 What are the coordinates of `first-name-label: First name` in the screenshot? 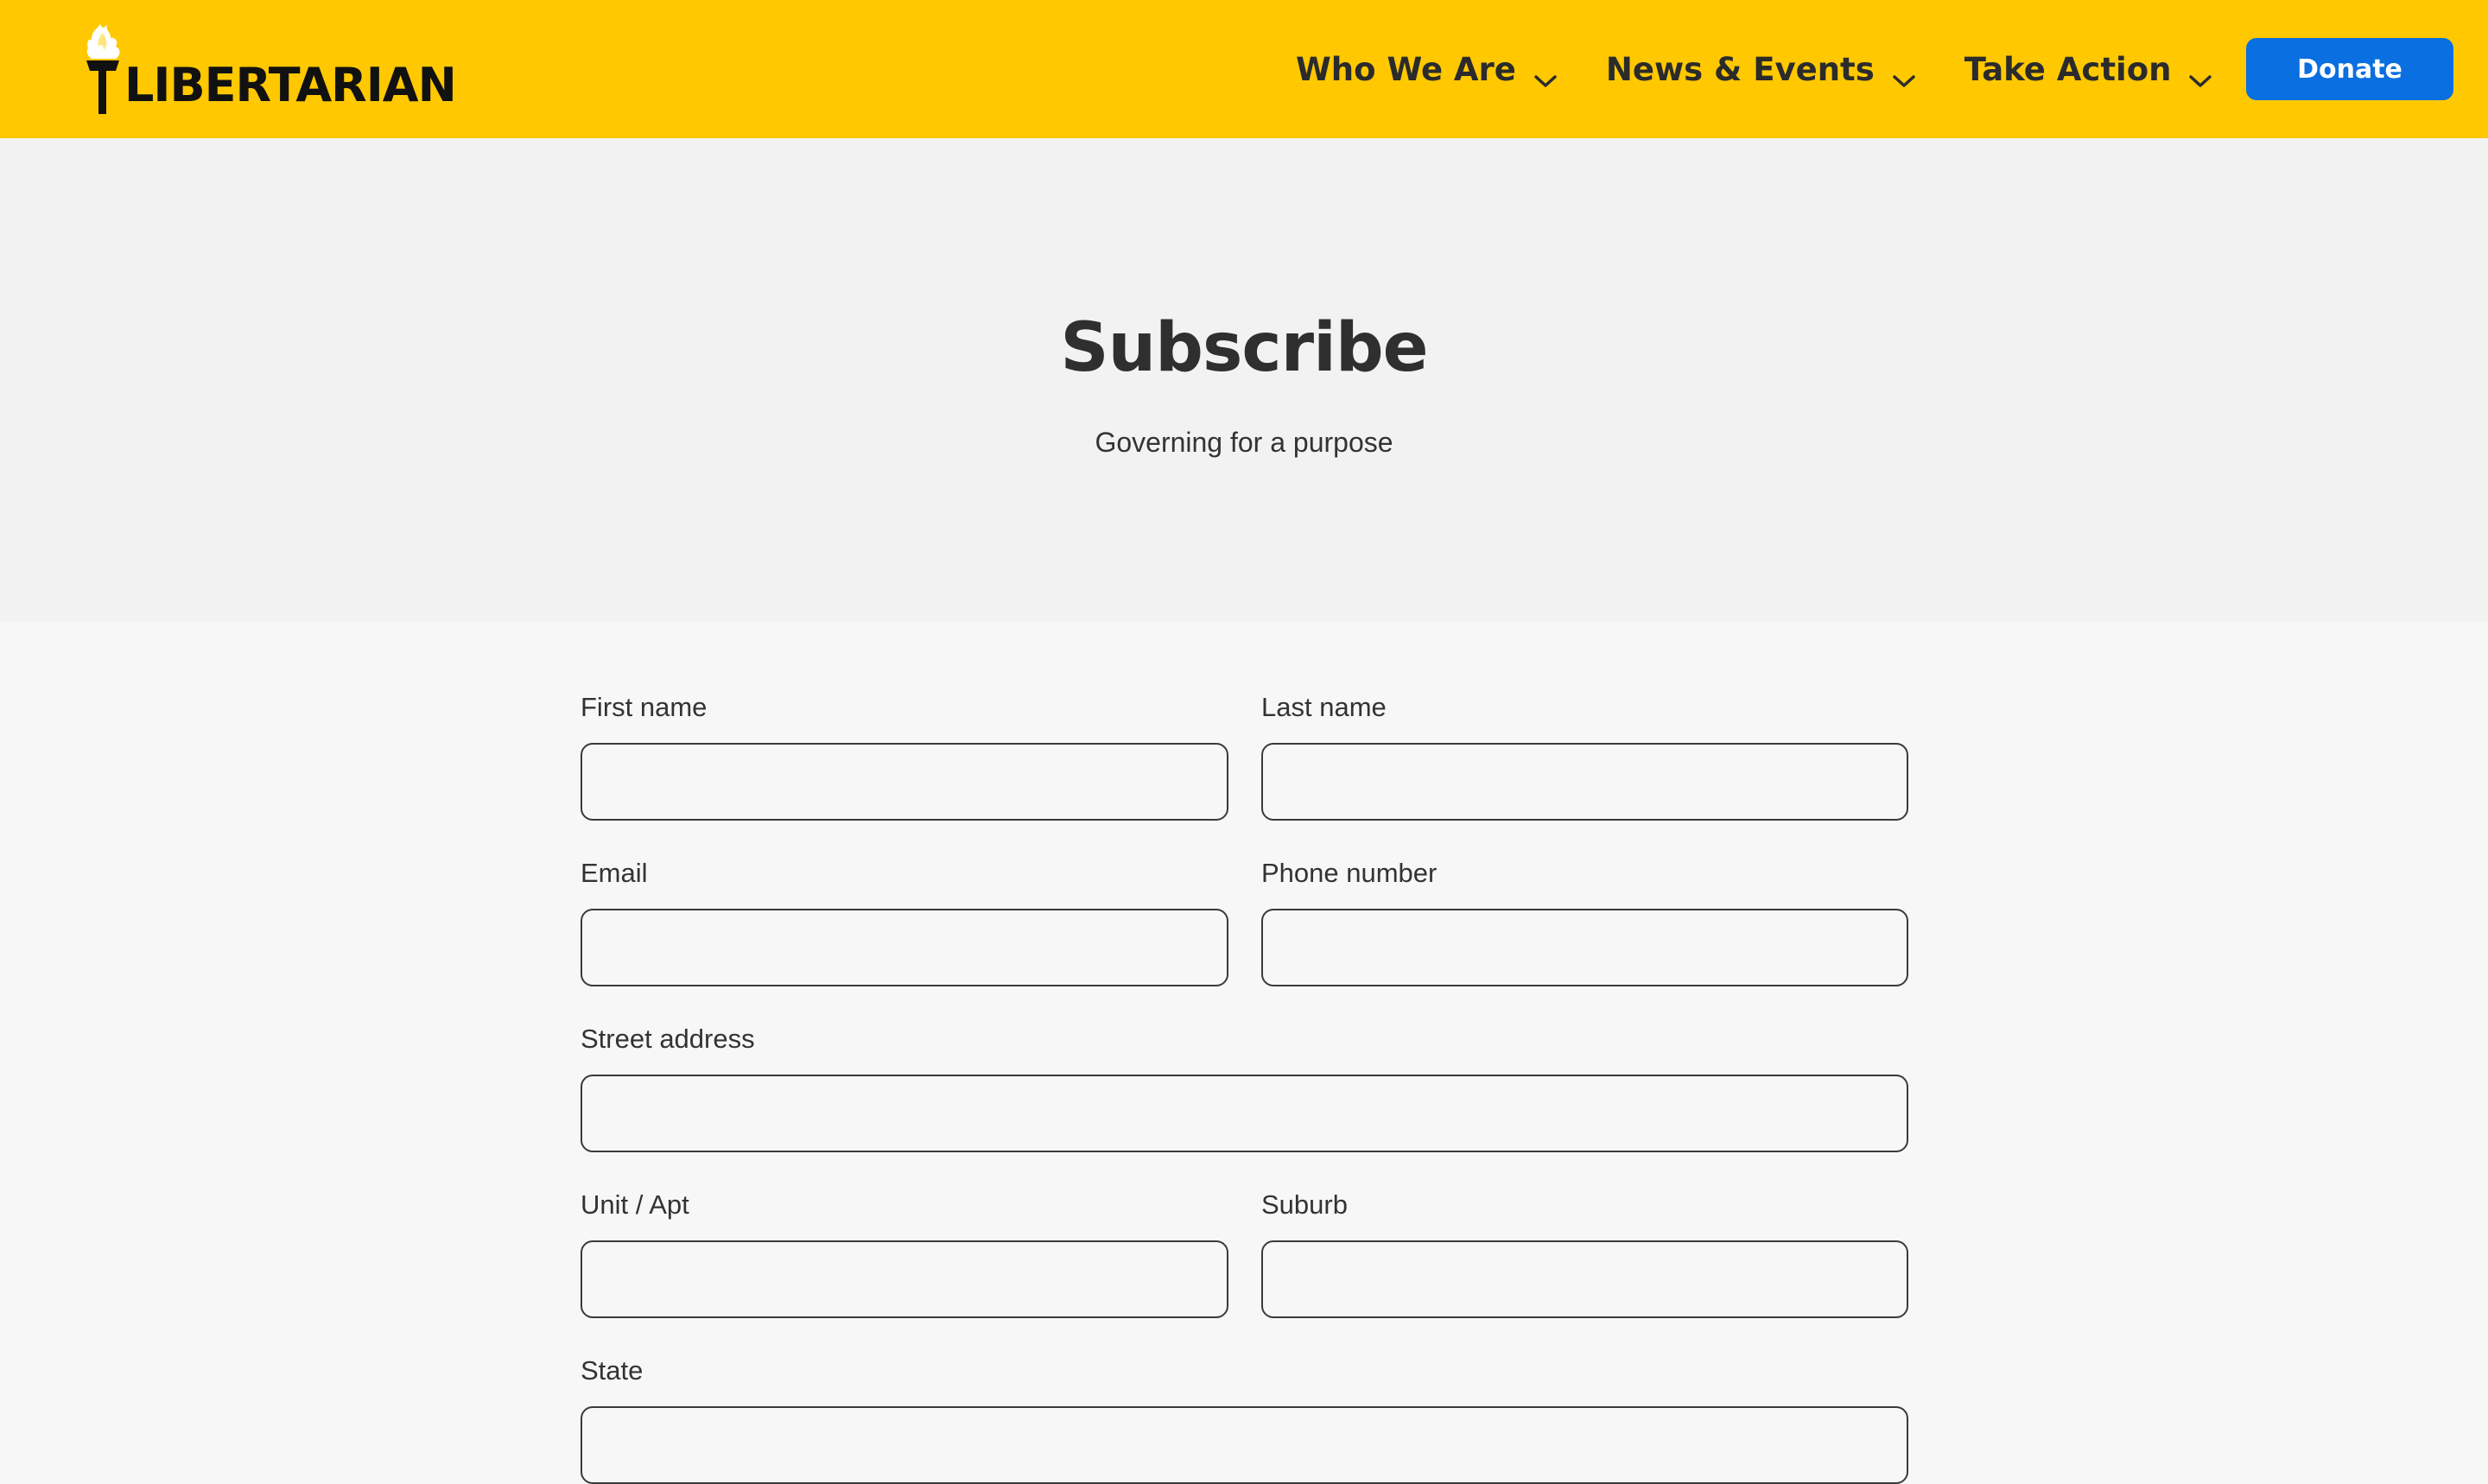 It's located at (644, 707).